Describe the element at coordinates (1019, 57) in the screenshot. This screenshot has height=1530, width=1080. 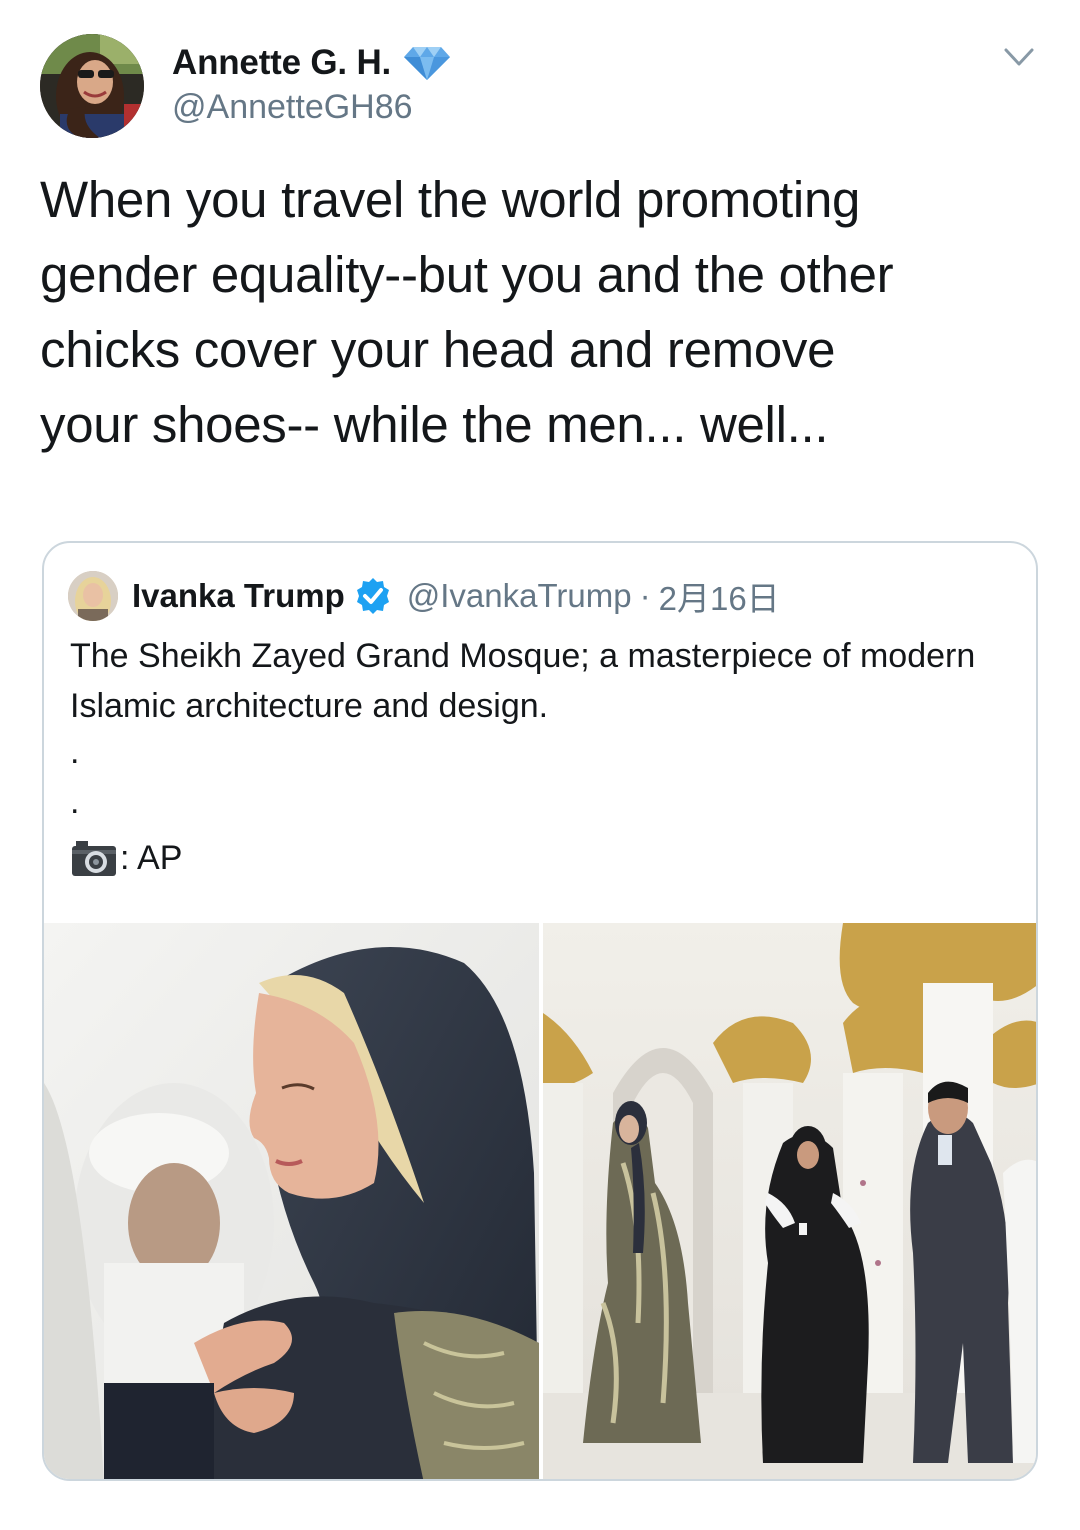
I see `chevron-down-icon` at that location.